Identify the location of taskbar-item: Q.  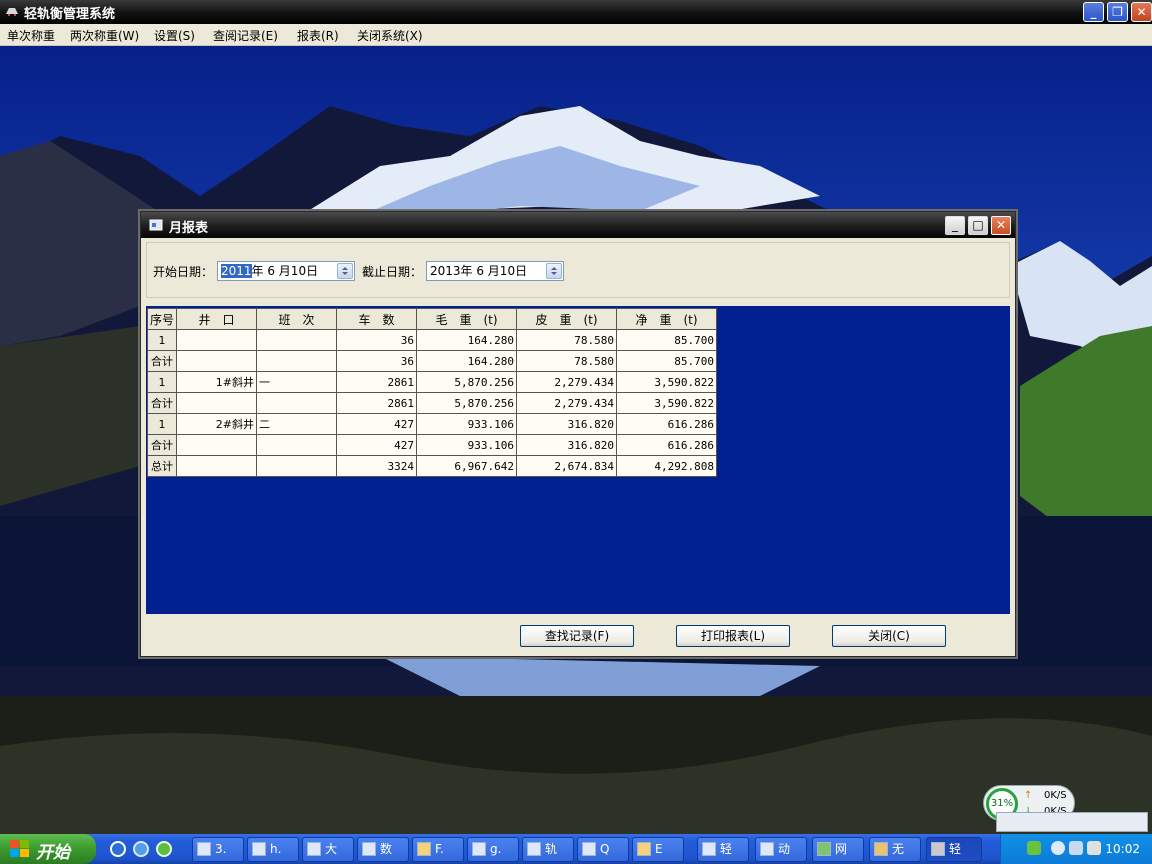
(603, 849).